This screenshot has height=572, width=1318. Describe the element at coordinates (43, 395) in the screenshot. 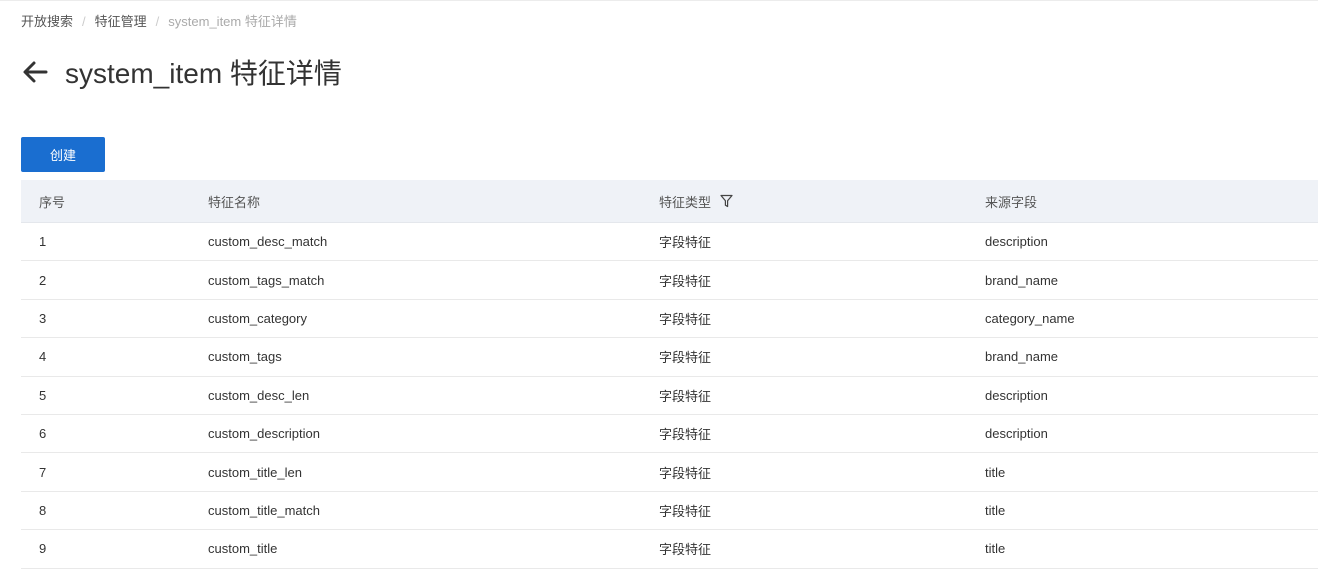

I see `cell-index: 5` at that location.